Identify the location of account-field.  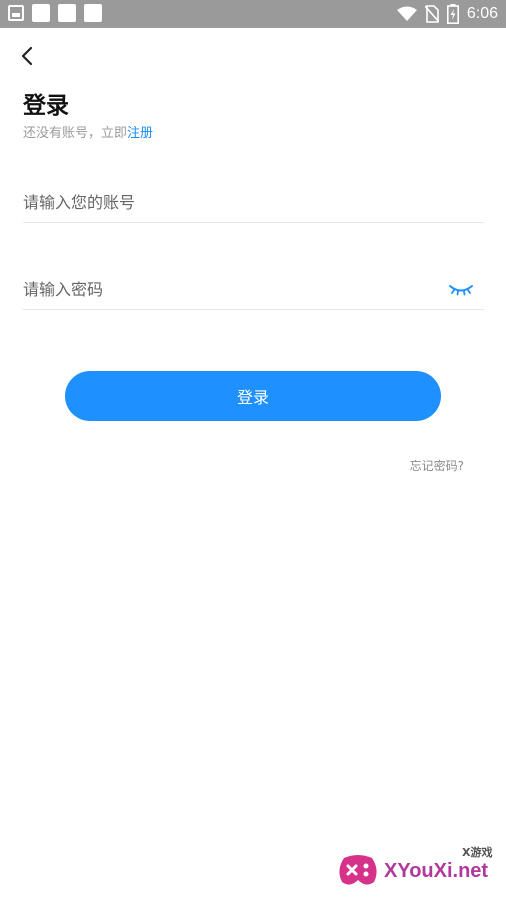
(253, 202).